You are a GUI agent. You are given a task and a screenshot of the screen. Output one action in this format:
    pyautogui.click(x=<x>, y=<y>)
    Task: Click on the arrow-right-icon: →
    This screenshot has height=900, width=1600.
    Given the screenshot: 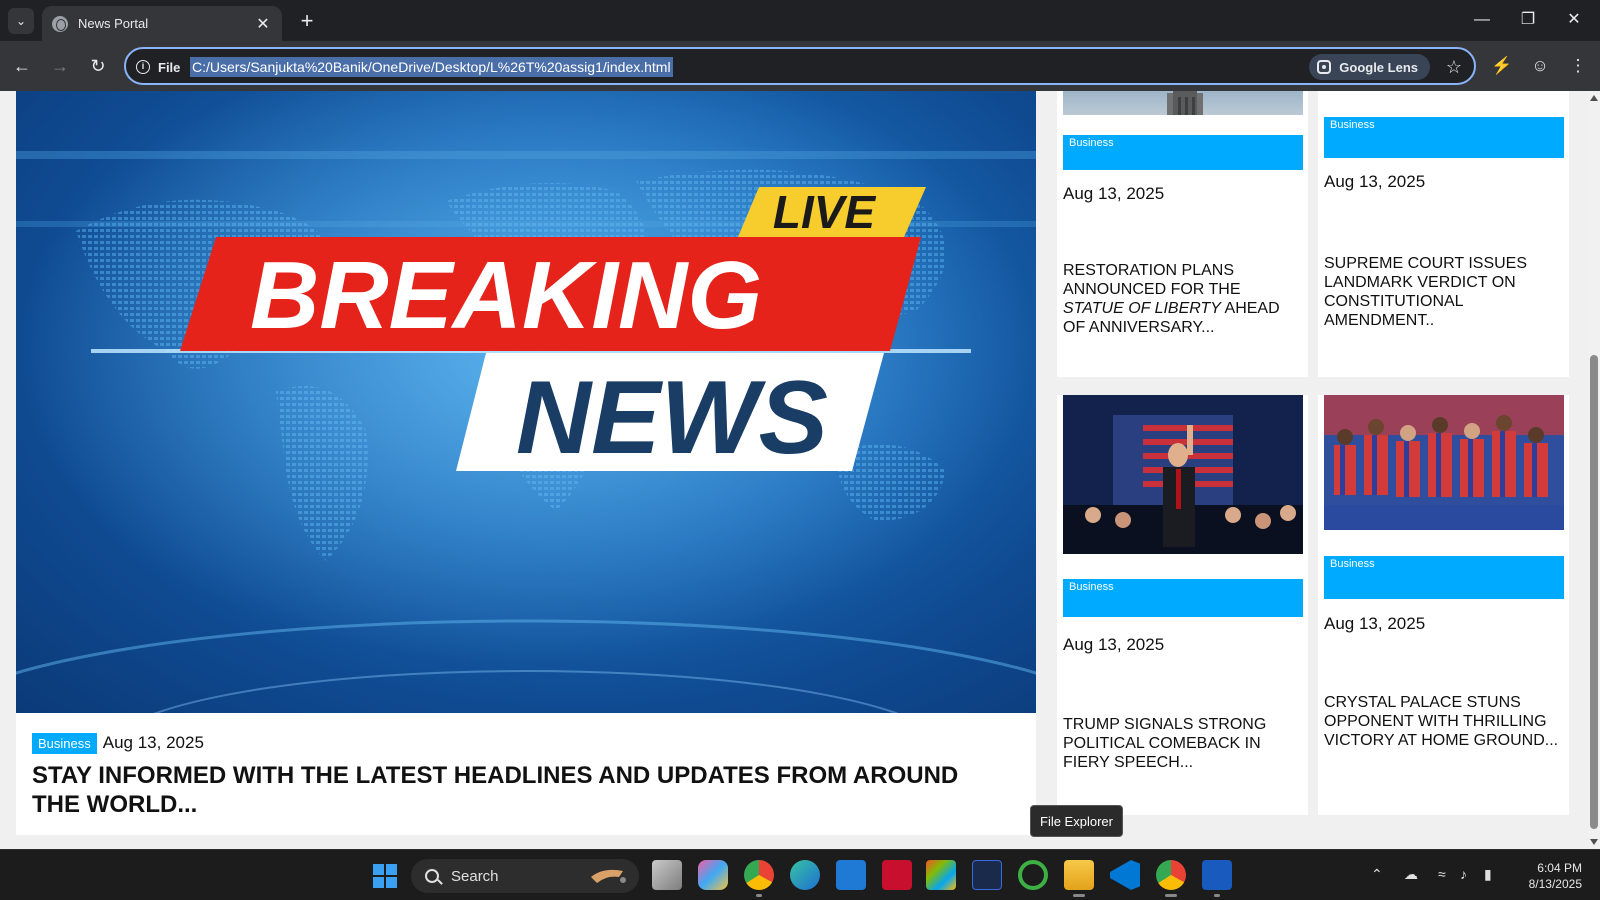 What is the action you would take?
    pyautogui.click(x=60, y=66)
    